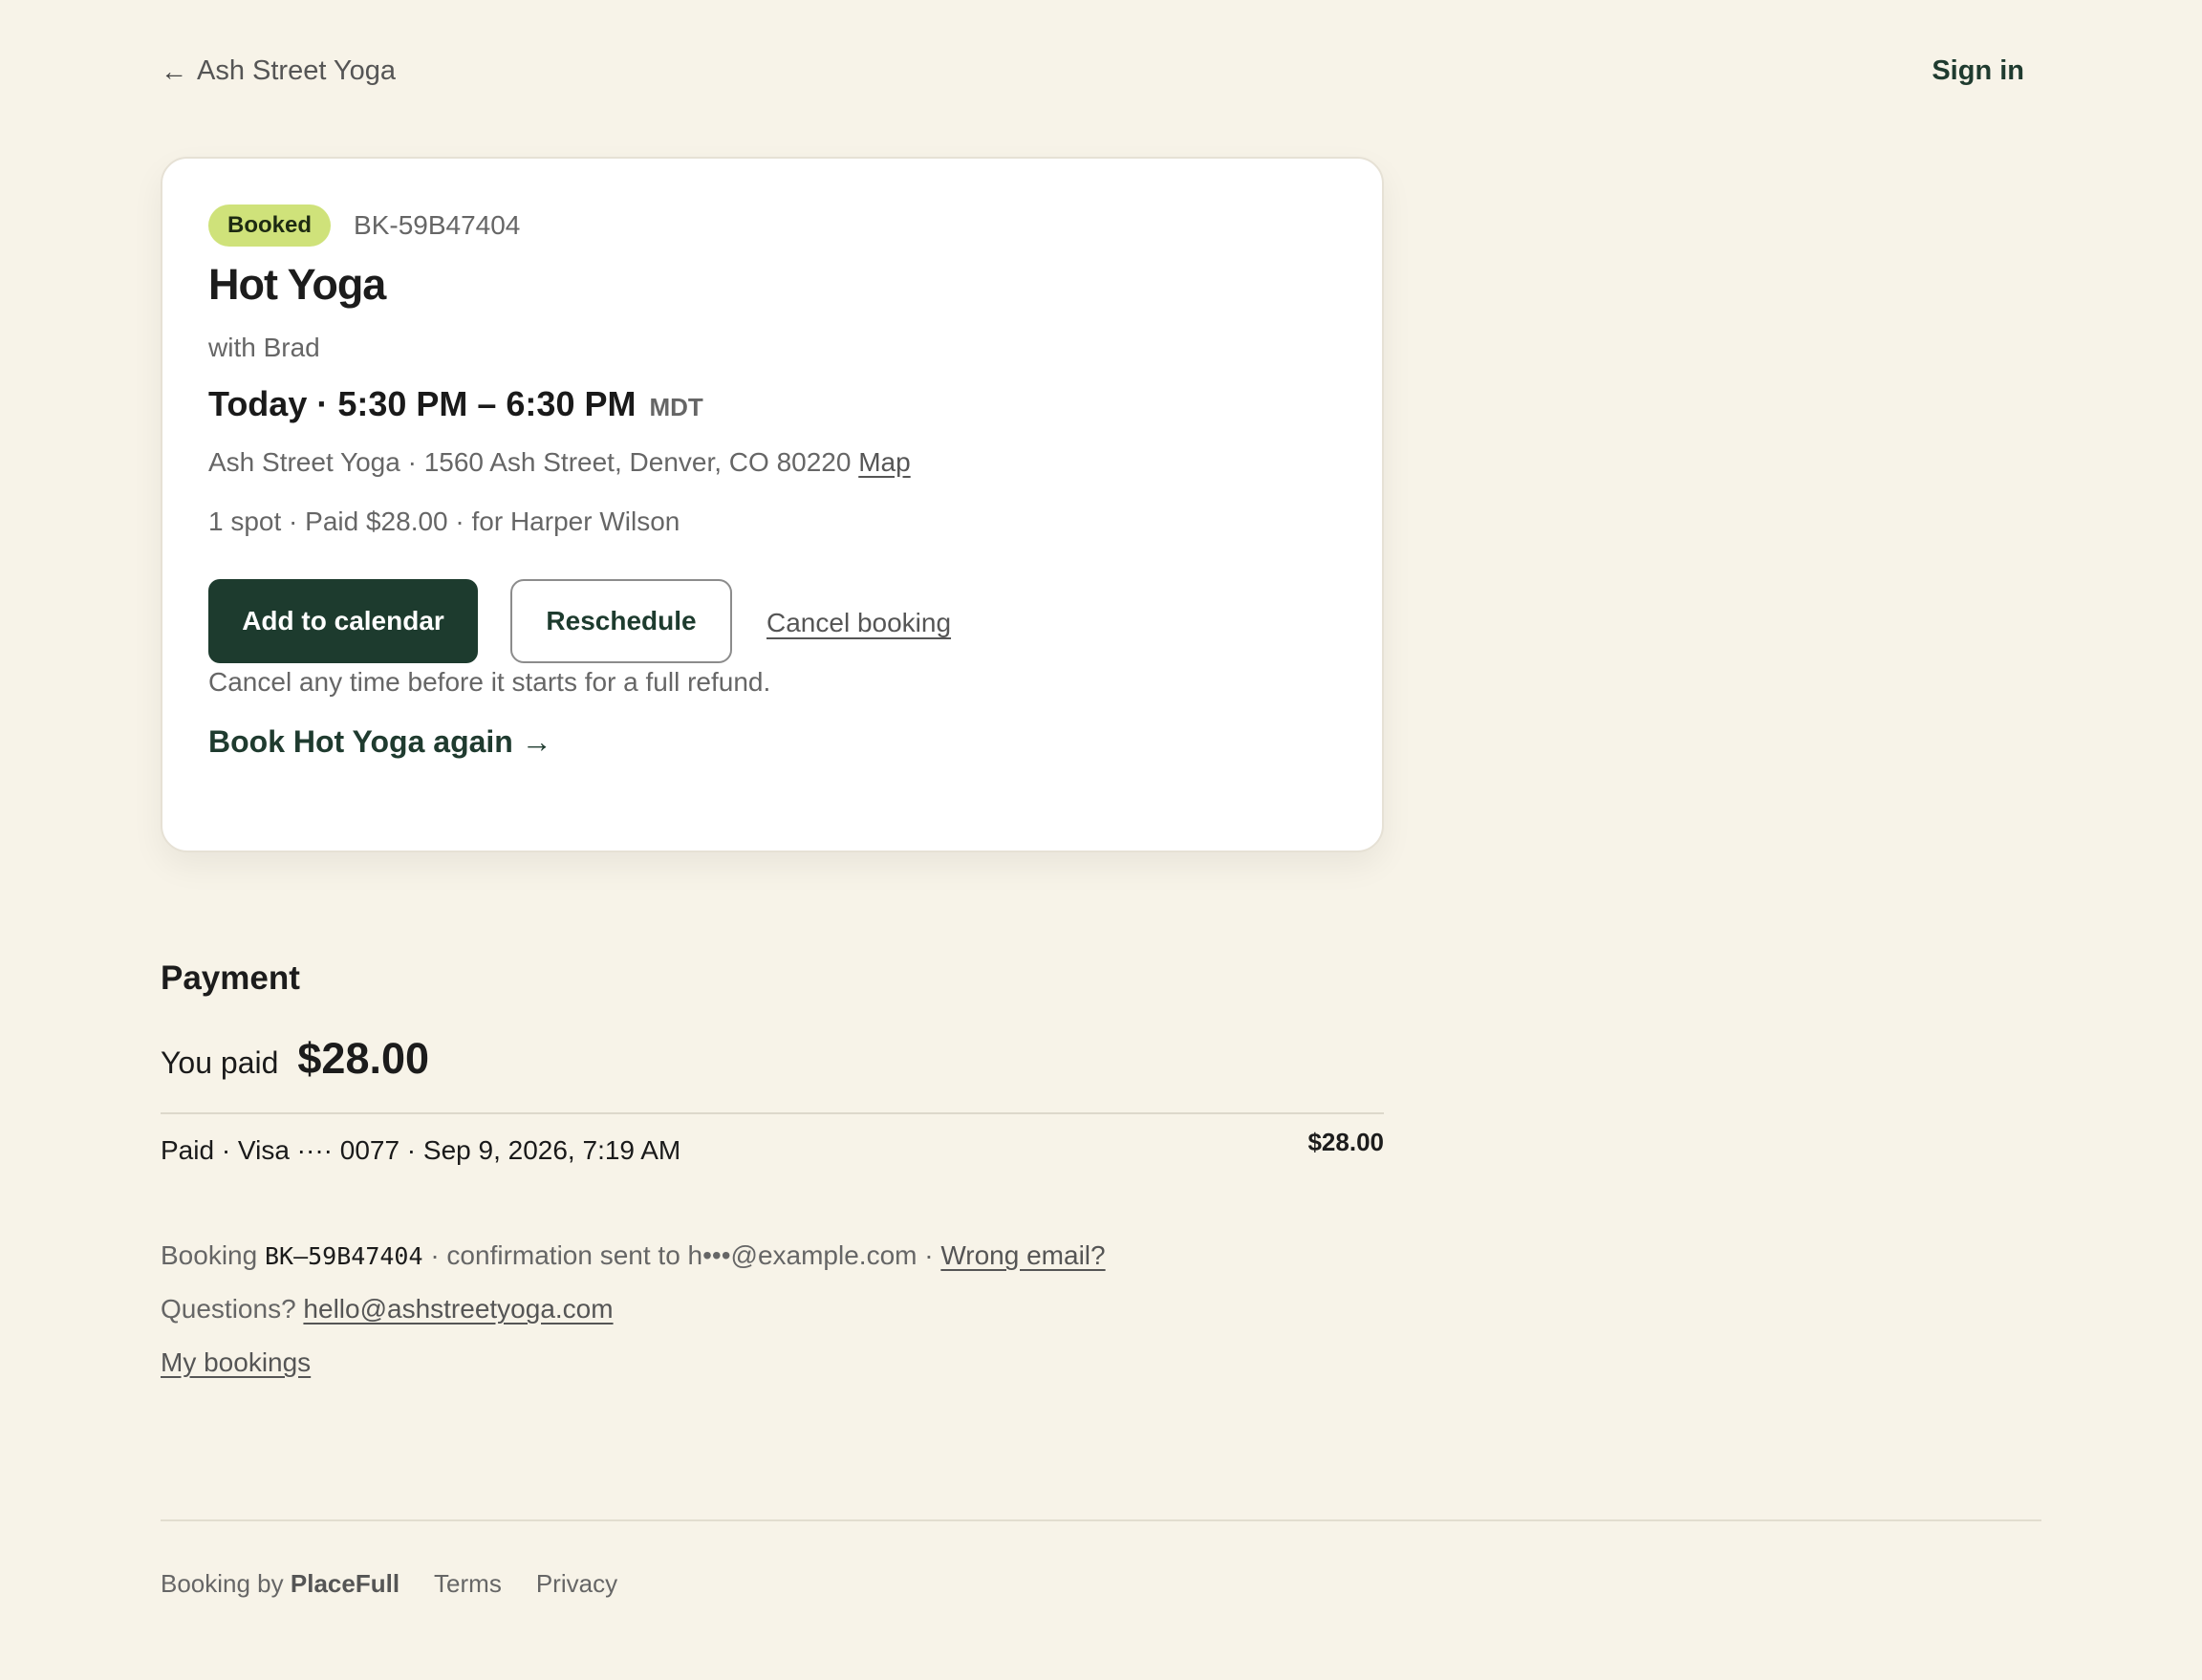 The width and height of the screenshot is (2202, 1680). I want to click on class-title: Hot Yoga, so click(297, 285).